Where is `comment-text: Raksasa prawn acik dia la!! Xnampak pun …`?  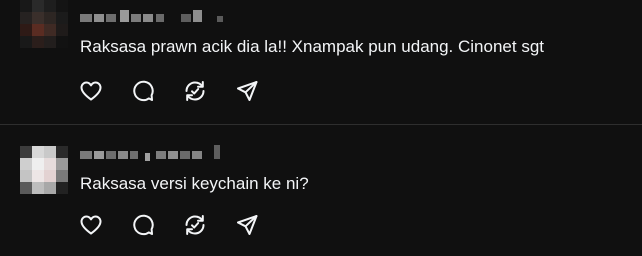
comment-text: Raksasa prawn acik dia la!! Xnampak pun … is located at coordinates (312, 46).